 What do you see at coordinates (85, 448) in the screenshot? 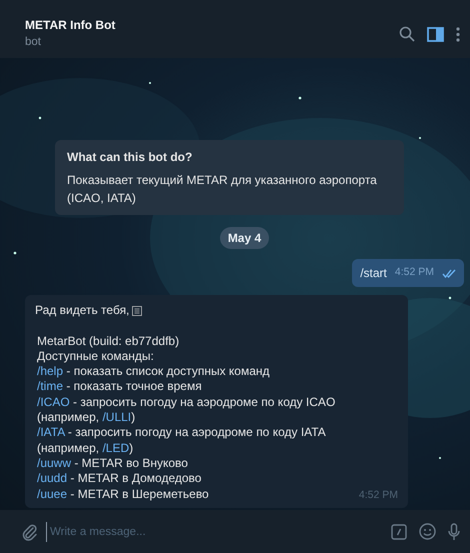
I see `message-line: (например, /LED)` at bounding box center [85, 448].